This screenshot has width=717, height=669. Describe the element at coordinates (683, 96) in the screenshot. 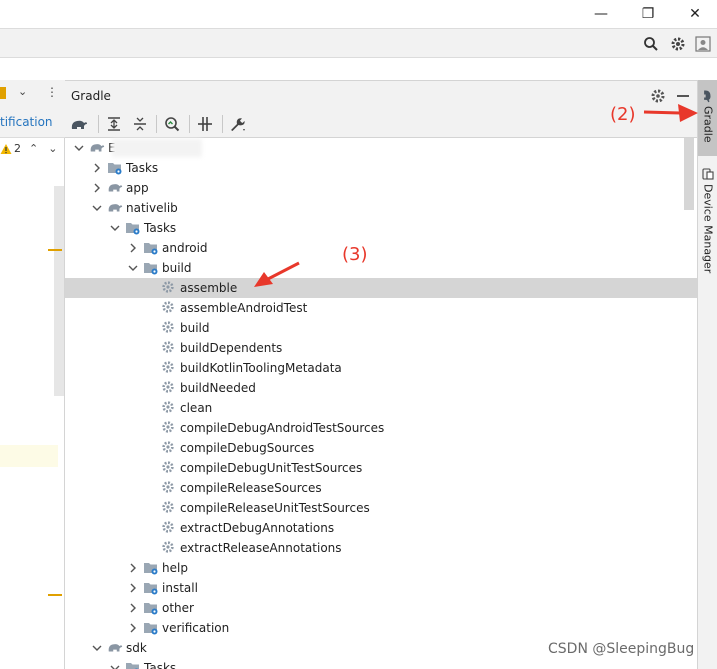

I see `minimize-panel-icon` at that location.